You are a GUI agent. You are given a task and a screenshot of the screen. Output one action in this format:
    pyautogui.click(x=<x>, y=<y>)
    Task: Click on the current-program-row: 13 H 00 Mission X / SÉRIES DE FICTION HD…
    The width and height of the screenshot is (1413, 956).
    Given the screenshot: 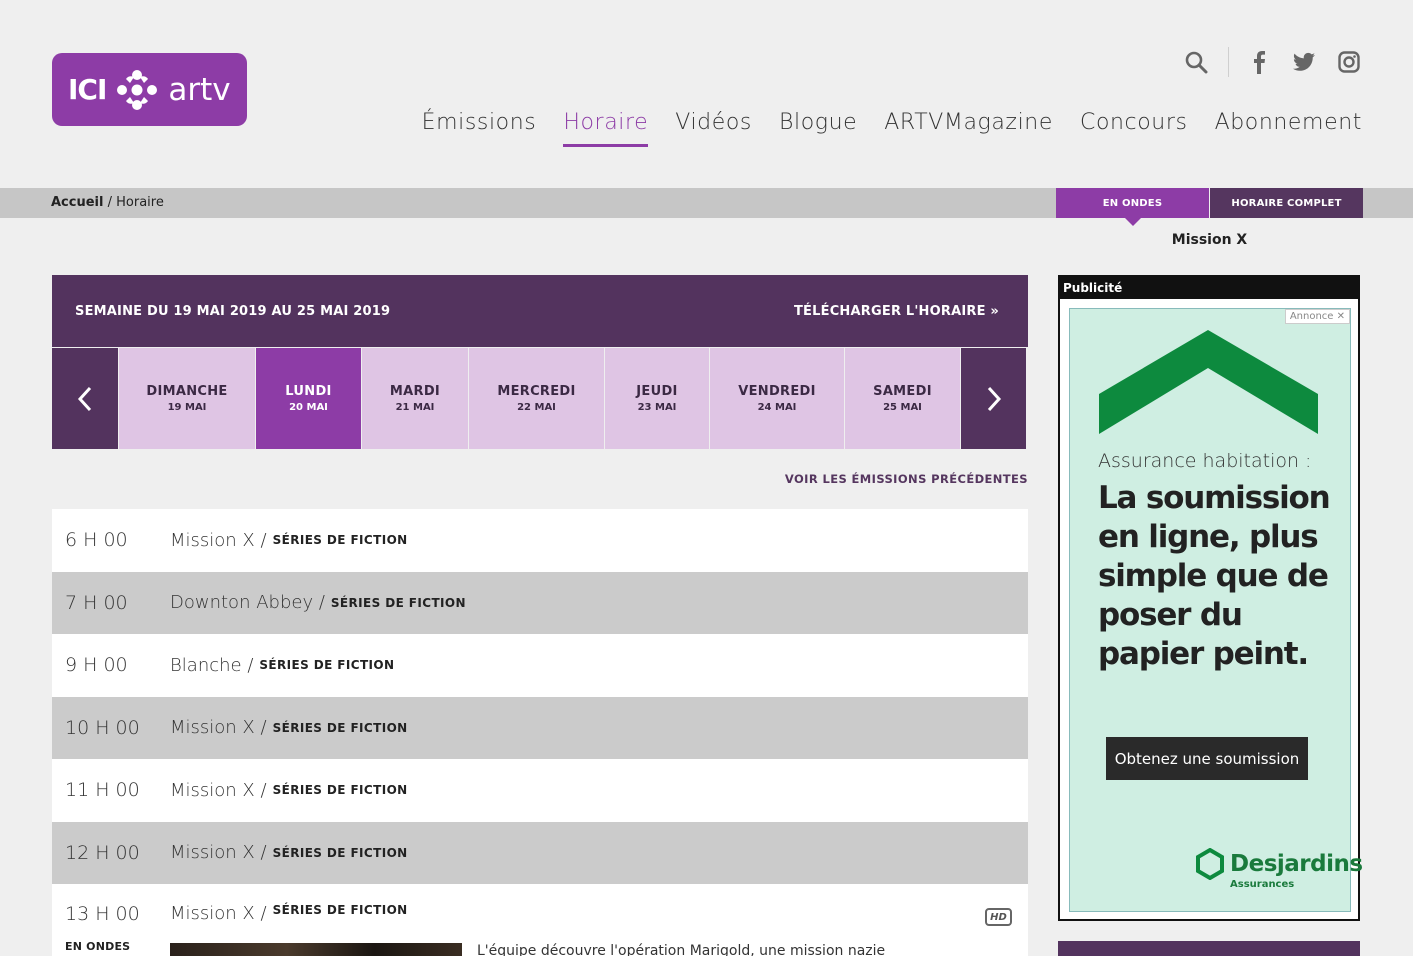 What is the action you would take?
    pyautogui.click(x=540, y=920)
    